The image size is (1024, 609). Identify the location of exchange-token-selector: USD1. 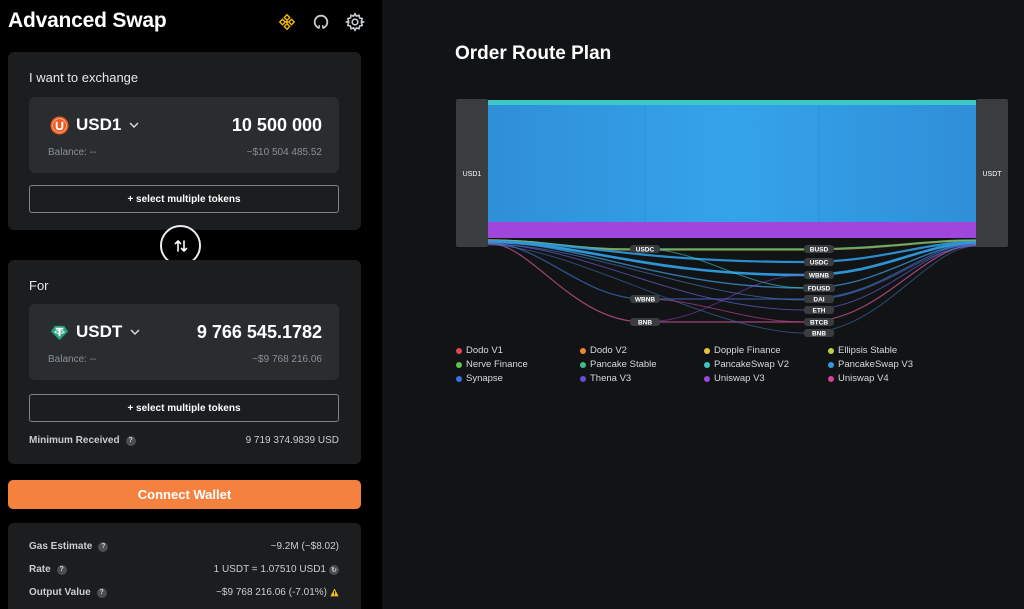
(95, 125).